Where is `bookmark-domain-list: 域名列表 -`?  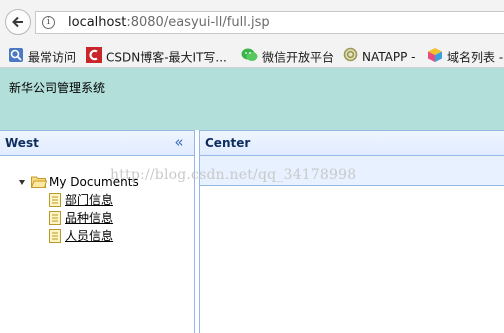
bookmark-domain-list: 域名列表 - is located at coordinates (465, 56).